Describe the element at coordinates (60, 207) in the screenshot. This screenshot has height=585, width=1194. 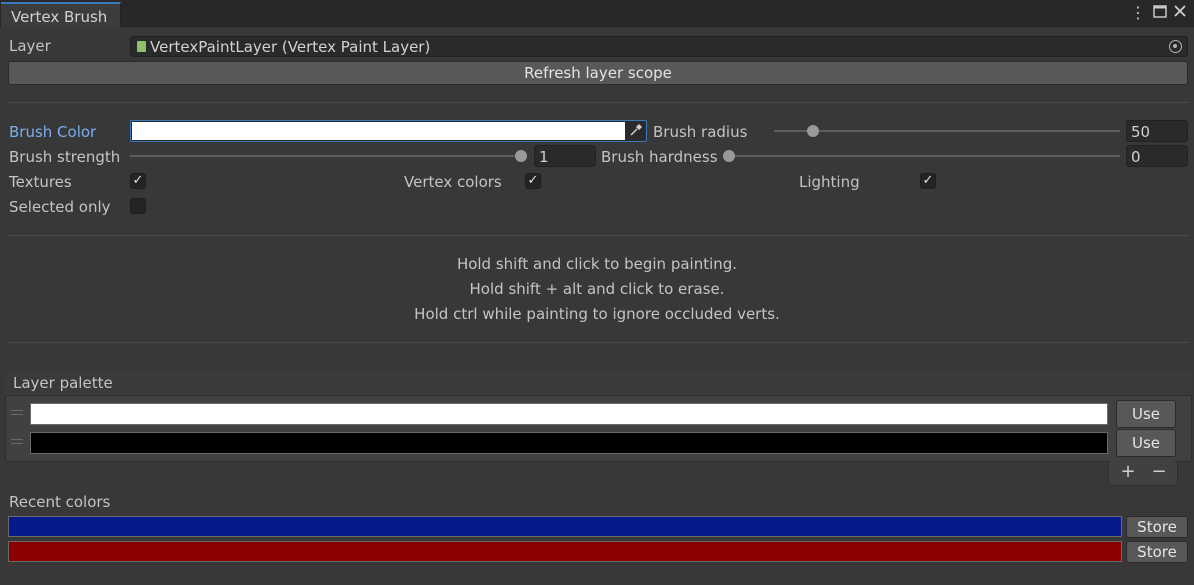
I see `selected-only-label: Selected only` at that location.